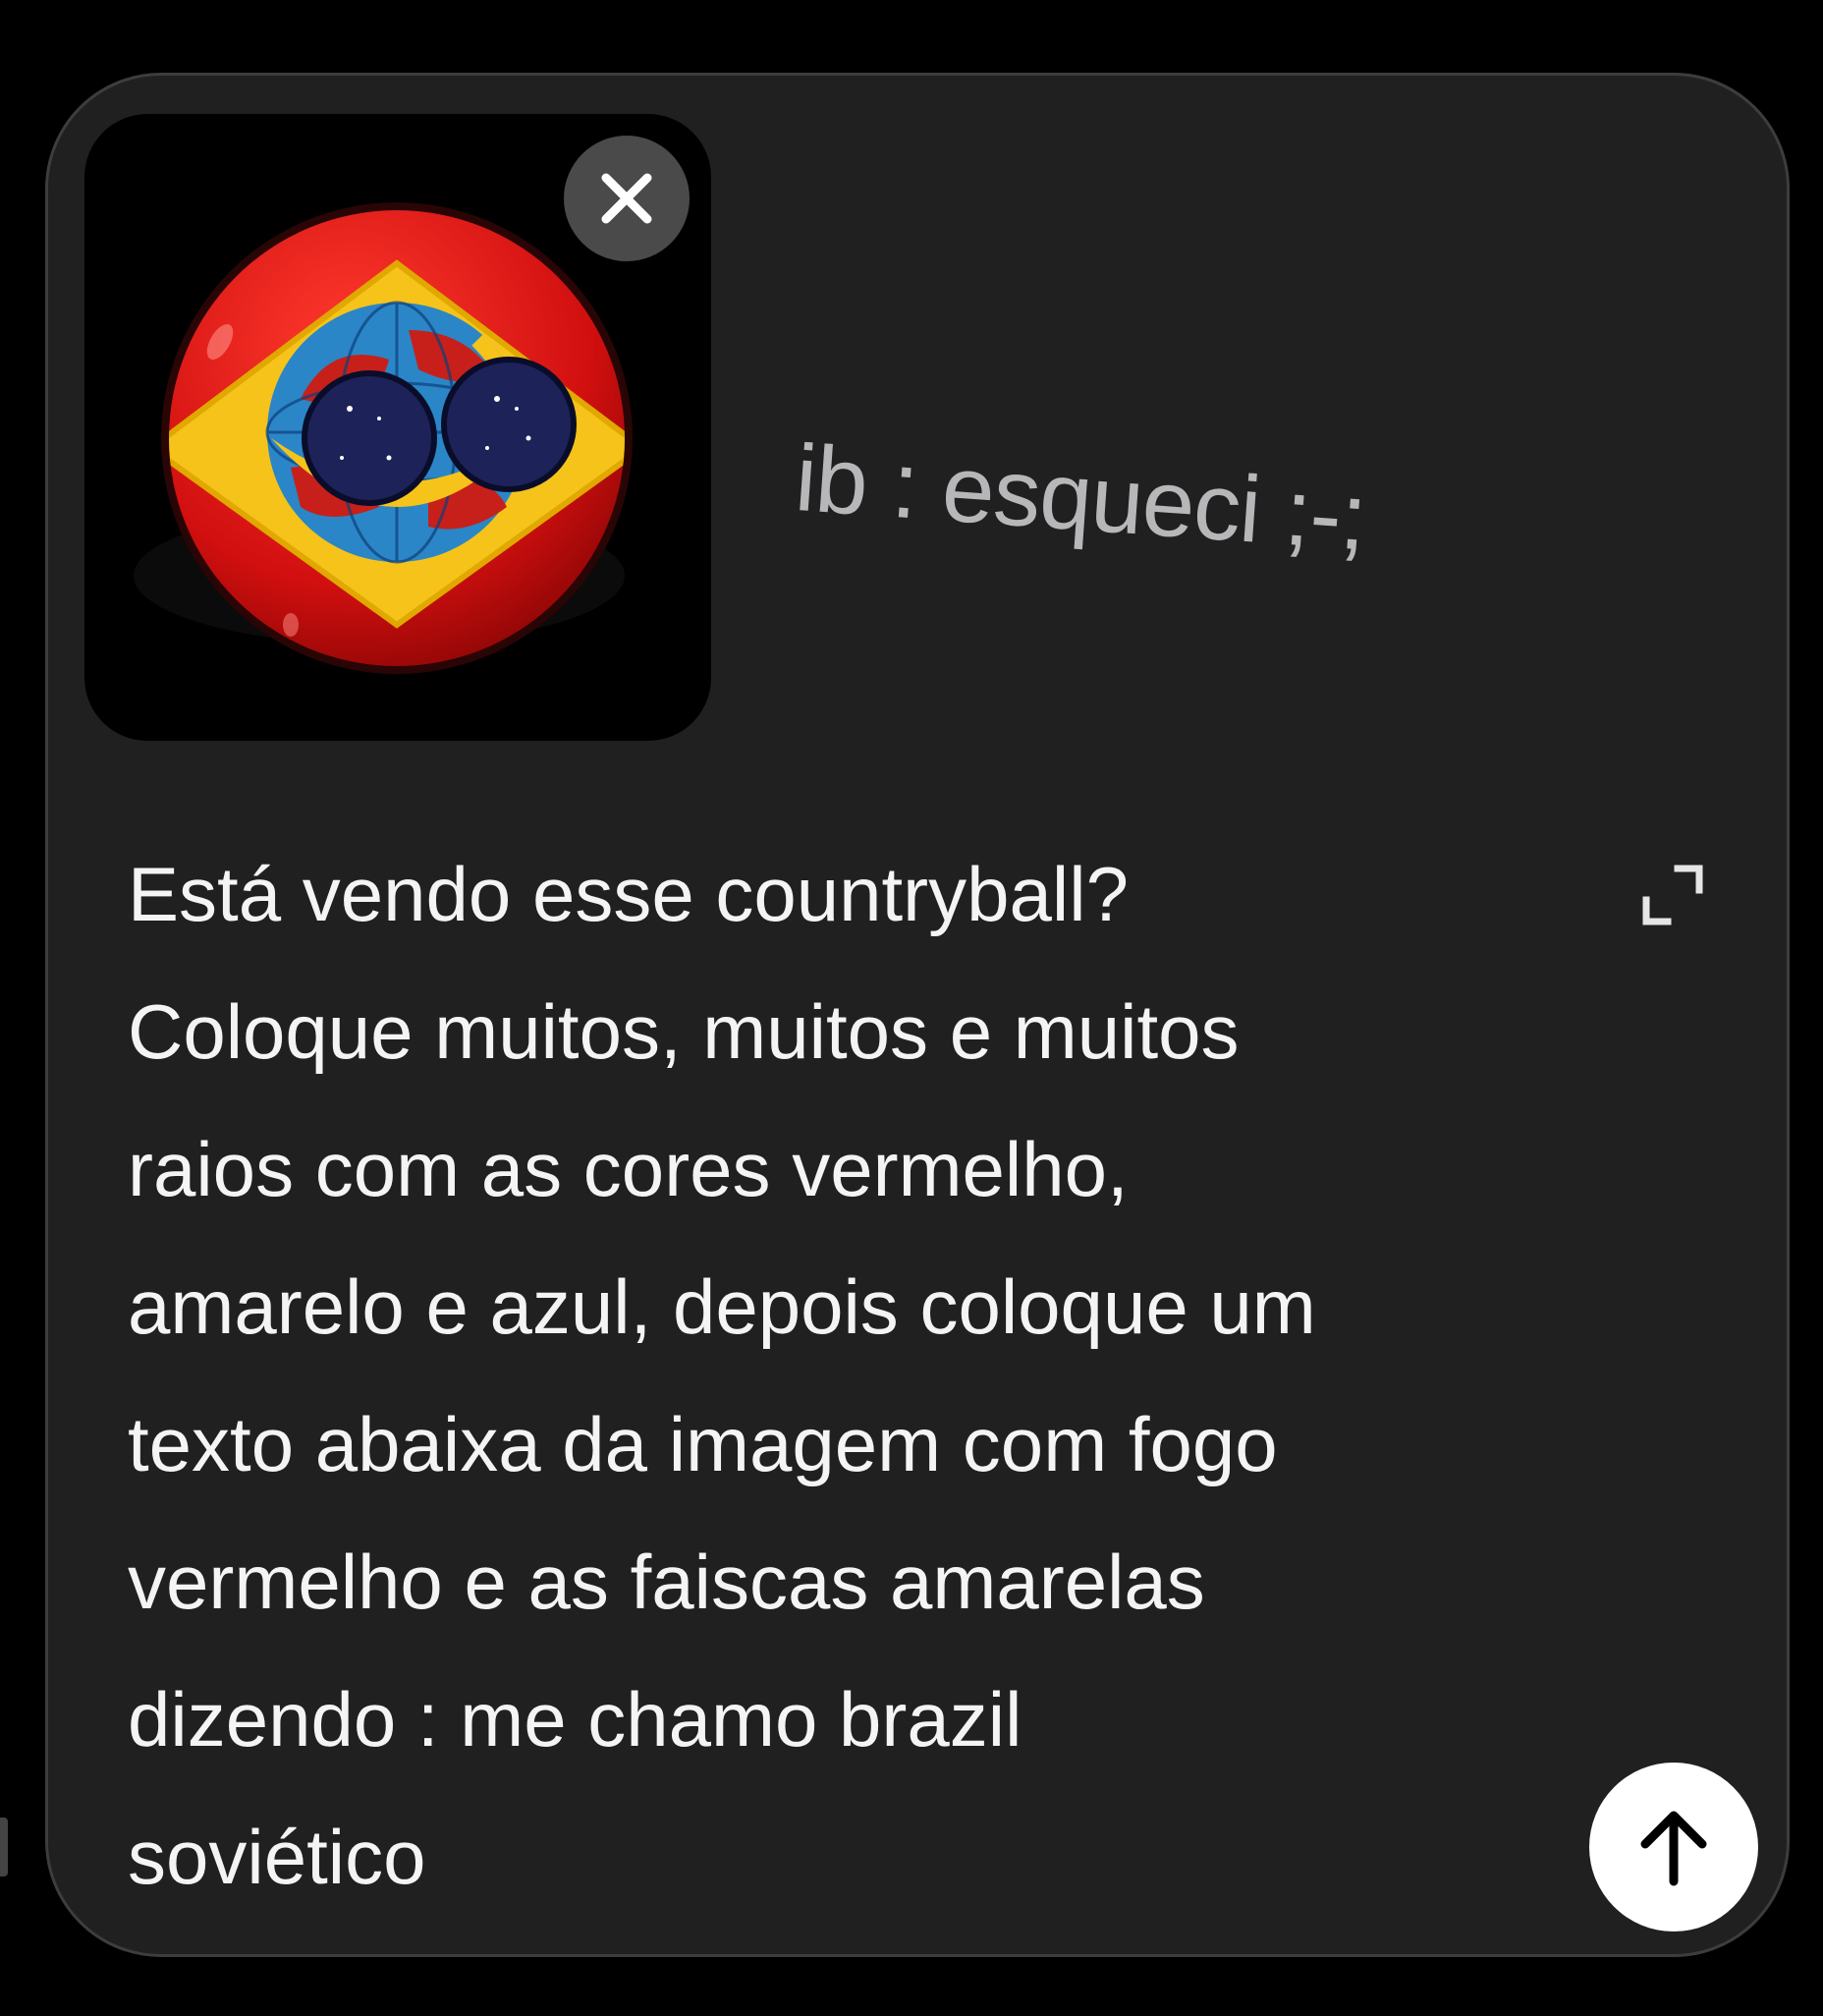  What do you see at coordinates (4, 1847) in the screenshot?
I see `edge-indicator` at bounding box center [4, 1847].